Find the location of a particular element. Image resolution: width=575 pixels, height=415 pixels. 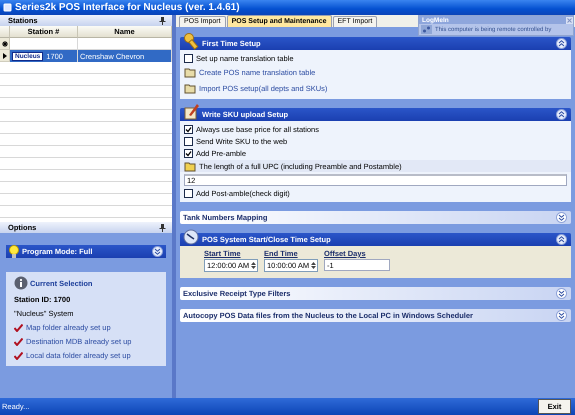

lightbulb-icon is located at coordinates (14, 251).